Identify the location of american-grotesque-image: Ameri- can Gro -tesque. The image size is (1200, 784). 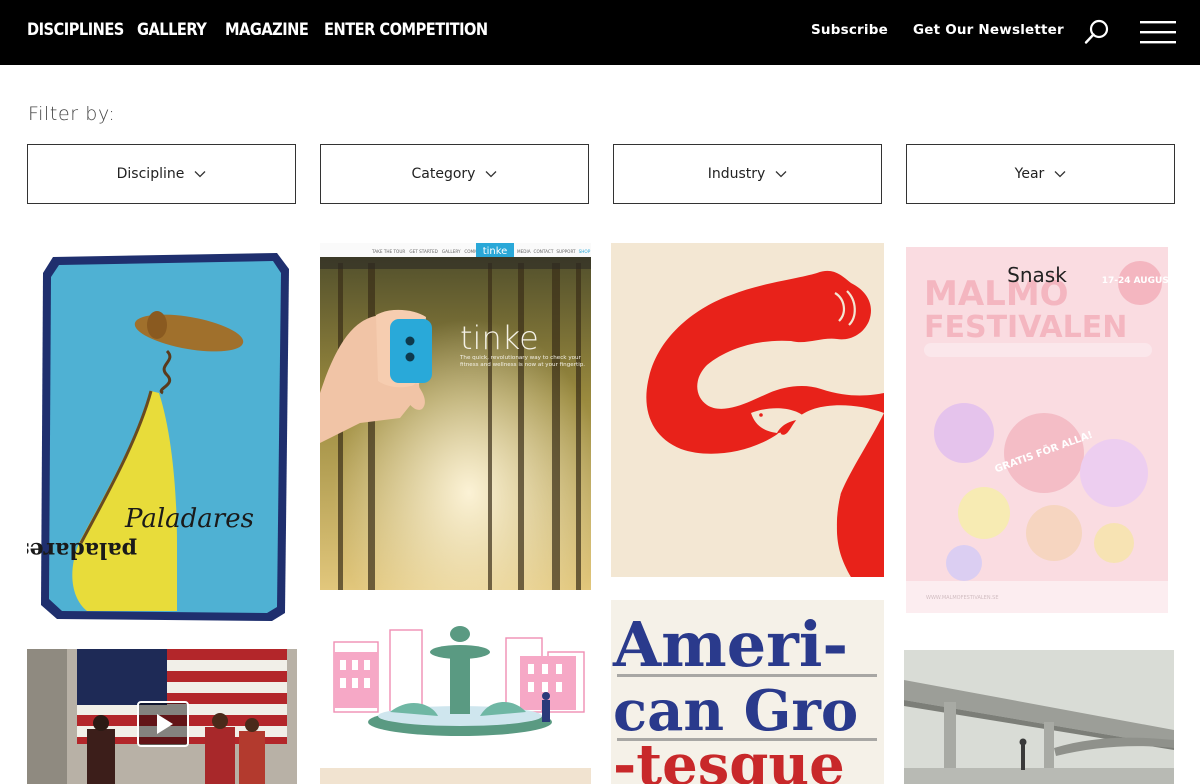
(747, 692).